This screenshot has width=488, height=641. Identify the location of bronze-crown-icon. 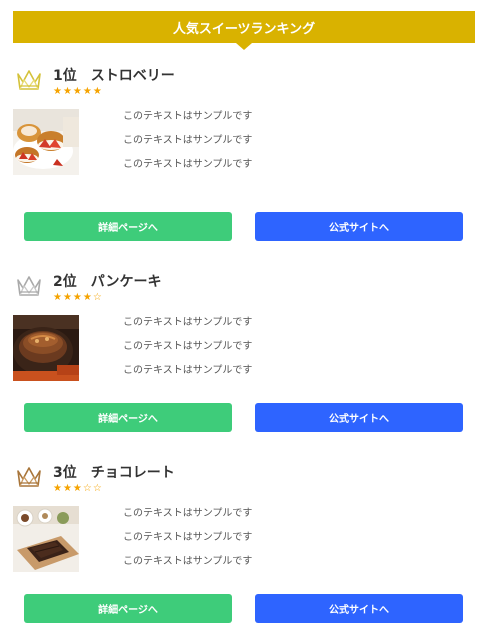
(29, 477).